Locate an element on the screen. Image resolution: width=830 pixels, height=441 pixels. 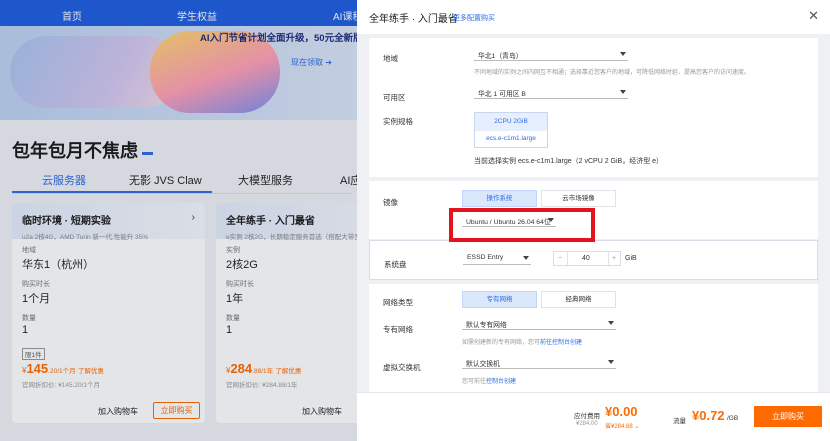
more-config-link: 更多配置购买 is located at coordinates (474, 18).